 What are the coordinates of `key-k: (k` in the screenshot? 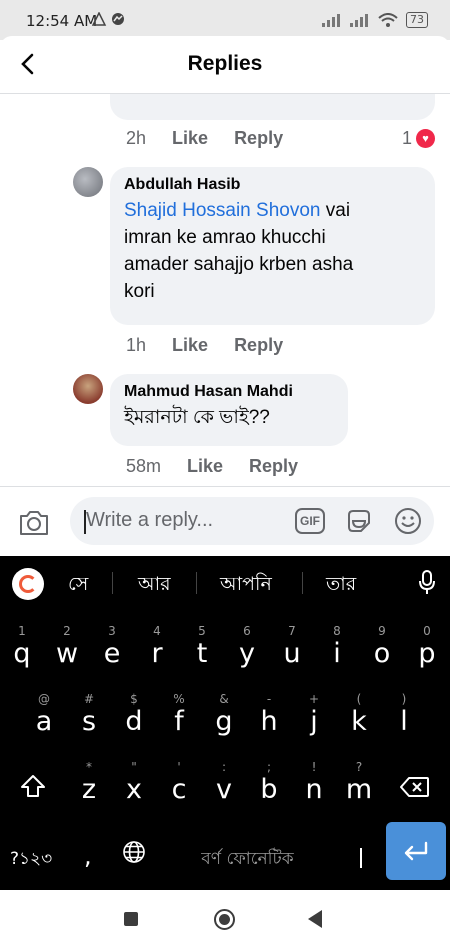 It's located at (359, 716).